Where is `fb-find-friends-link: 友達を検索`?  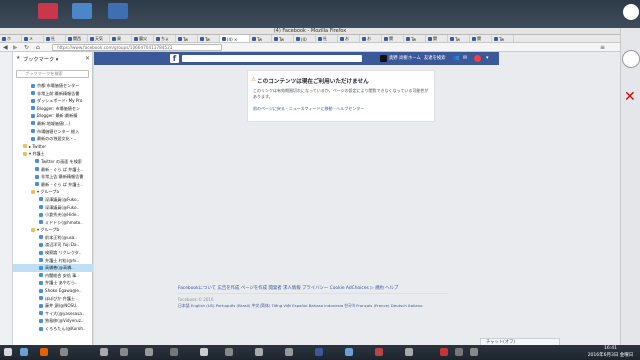
fb-find-friends-link: 友達を検索 is located at coordinates (434, 58).